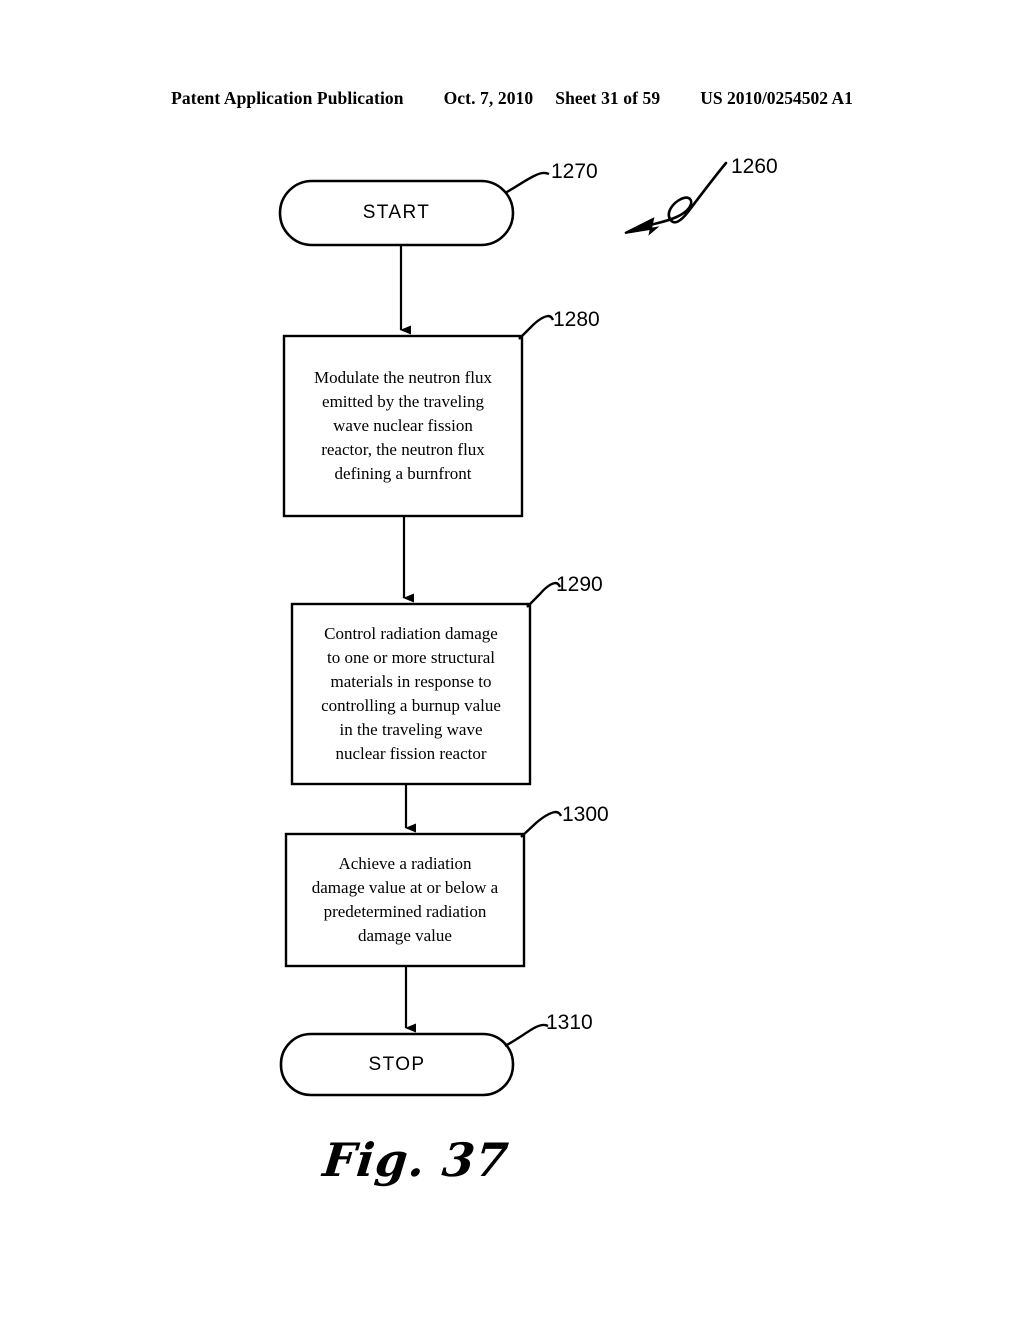 The height and width of the screenshot is (1320, 1024). I want to click on box-1280-line-4: reactor, the neutron flux, so click(403, 450).